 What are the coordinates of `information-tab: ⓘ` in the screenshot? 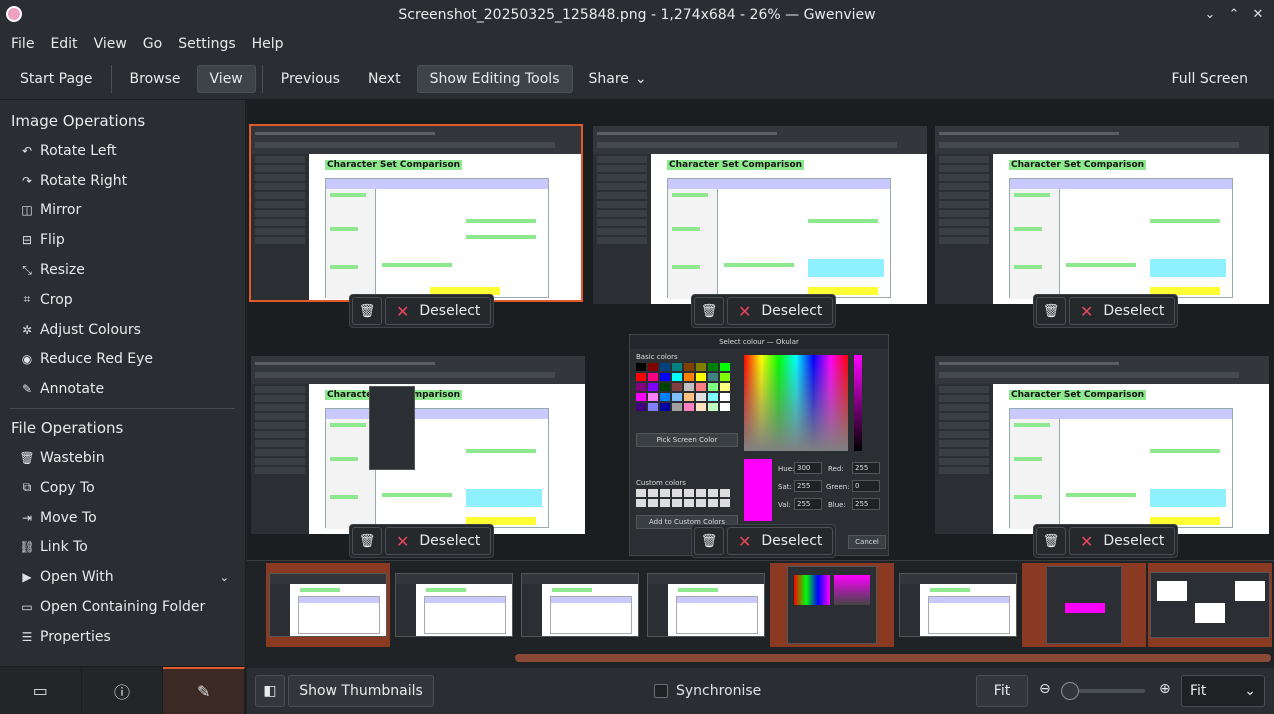 It's located at (123, 690).